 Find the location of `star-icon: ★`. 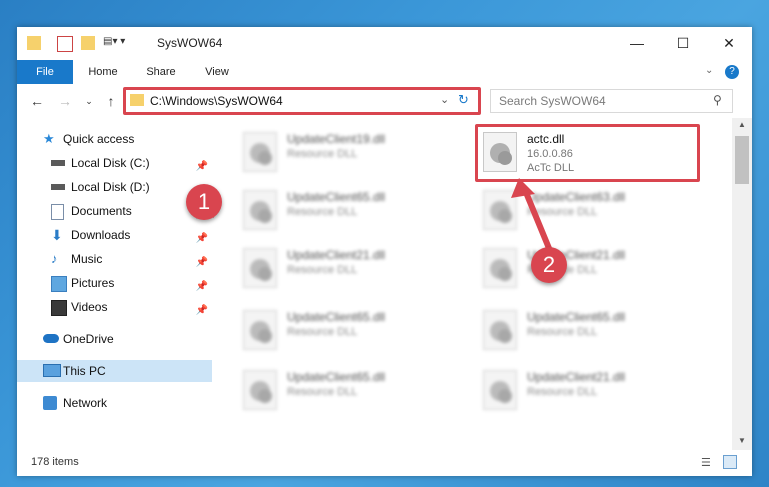

star-icon: ★ is located at coordinates (49, 138).